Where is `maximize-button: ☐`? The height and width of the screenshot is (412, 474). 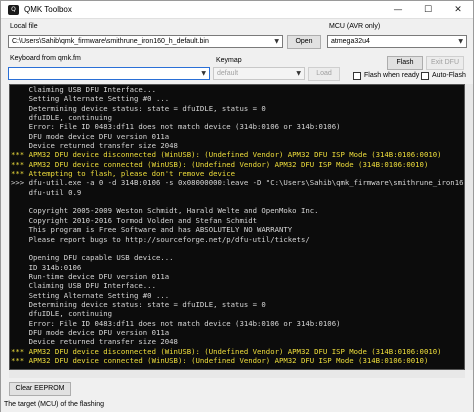 maximize-button: ☐ is located at coordinates (428, 10).